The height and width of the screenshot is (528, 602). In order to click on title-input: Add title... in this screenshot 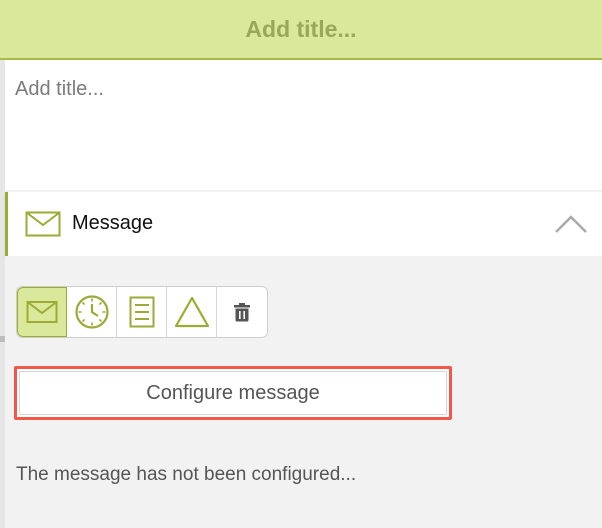, I will do `click(59, 89)`.